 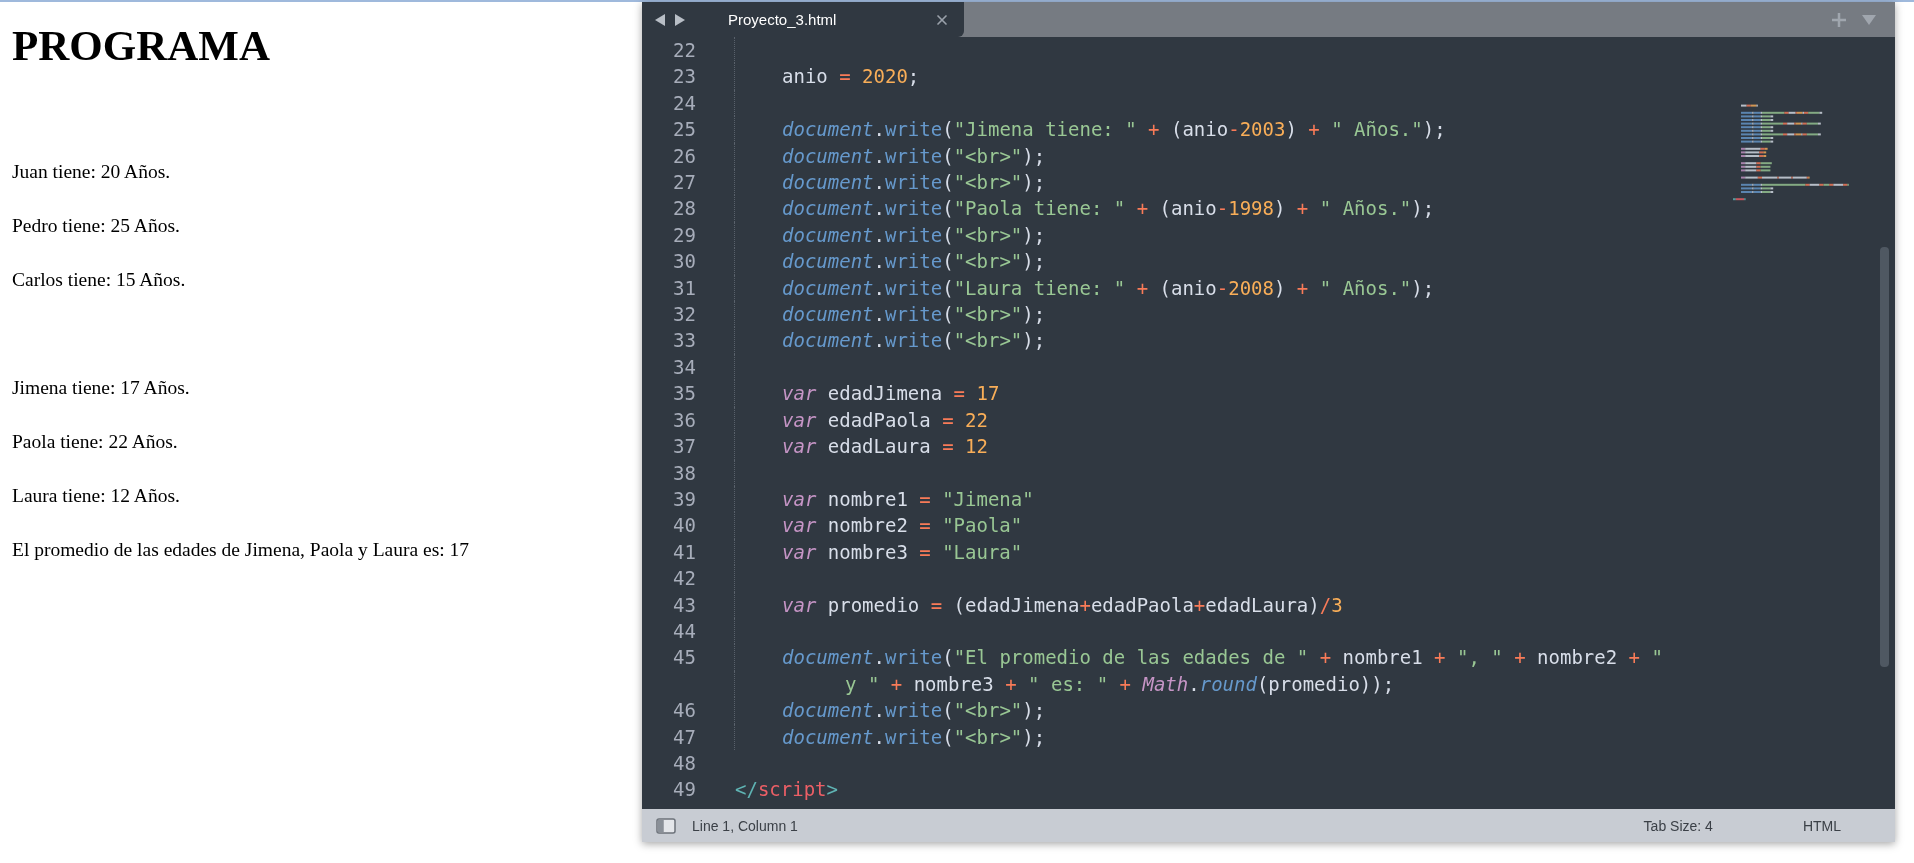 I want to click on line-number: 24, so click(x=684, y=103).